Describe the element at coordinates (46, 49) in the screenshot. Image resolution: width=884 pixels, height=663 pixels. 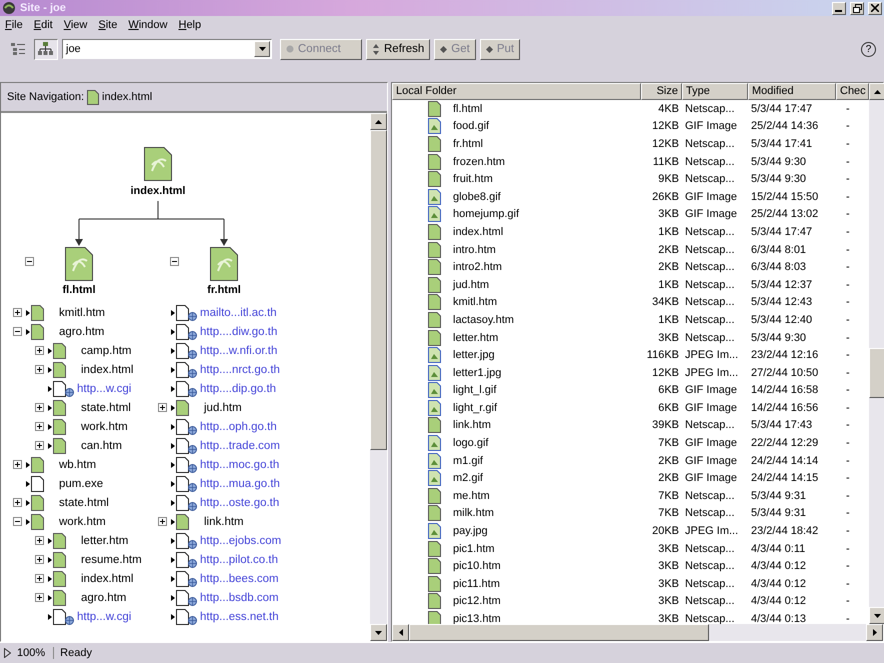
I see `site-map-view-button` at that location.